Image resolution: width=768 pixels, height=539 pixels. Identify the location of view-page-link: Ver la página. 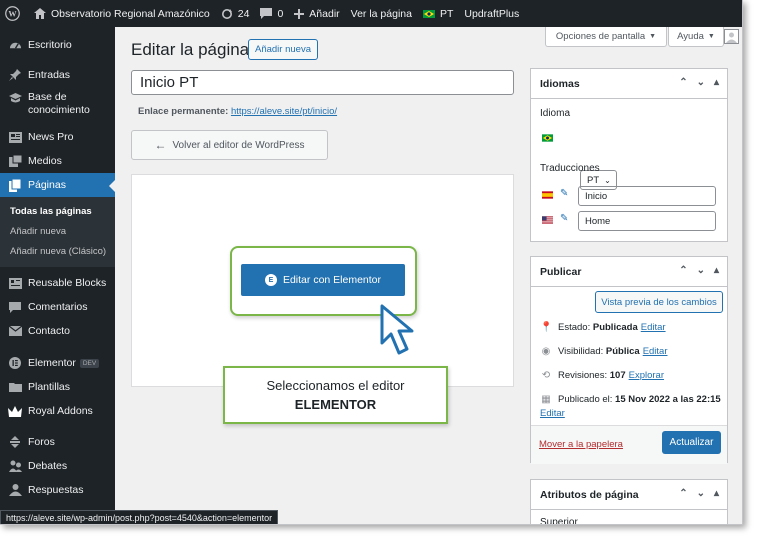
(381, 14).